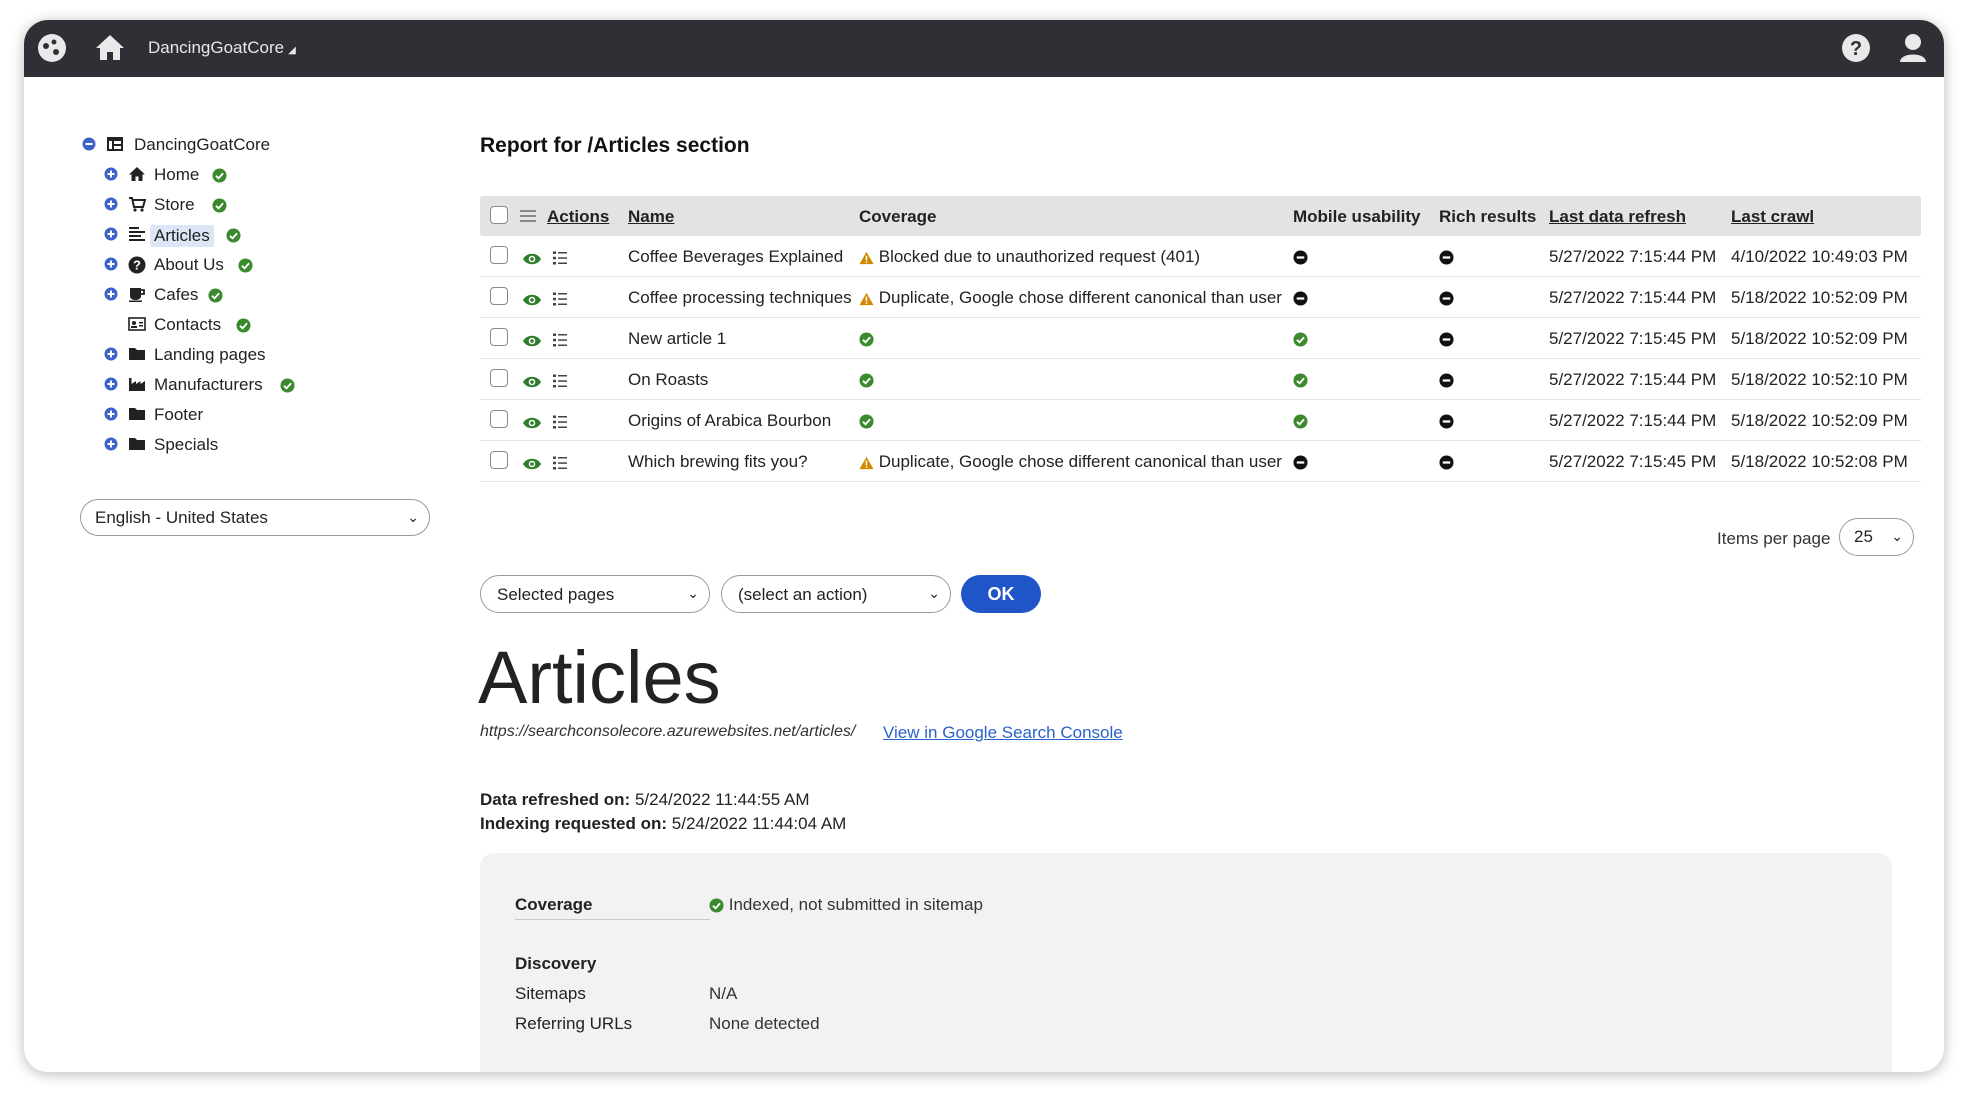  Describe the element at coordinates (898, 216) in the screenshot. I see `col-coverage: Coverage` at that location.